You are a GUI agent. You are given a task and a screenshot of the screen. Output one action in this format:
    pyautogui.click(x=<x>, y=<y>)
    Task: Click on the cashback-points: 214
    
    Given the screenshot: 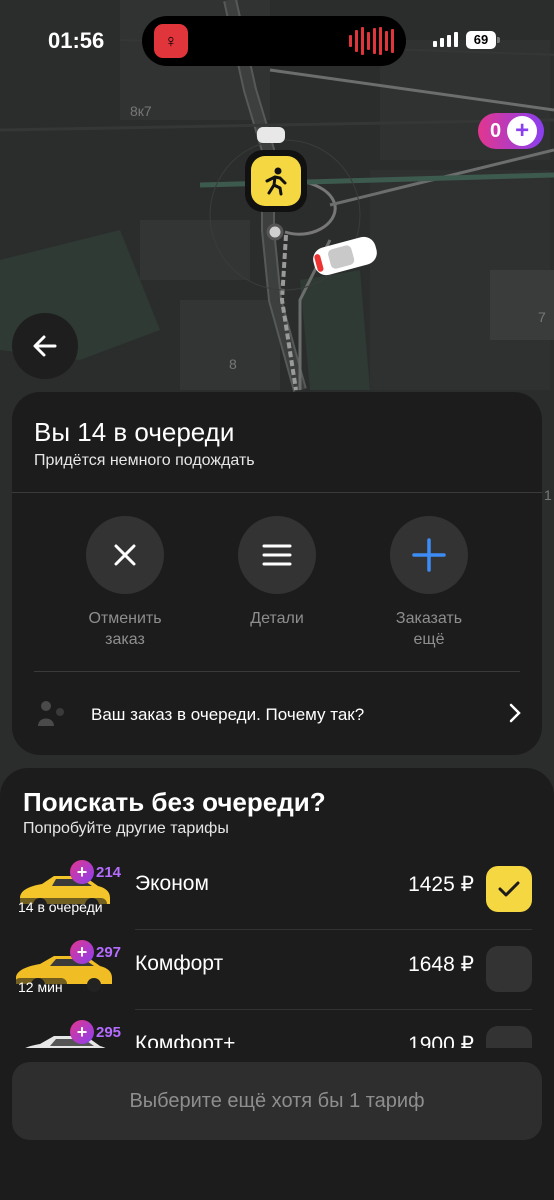 What is the action you would take?
    pyautogui.click(x=109, y=872)
    